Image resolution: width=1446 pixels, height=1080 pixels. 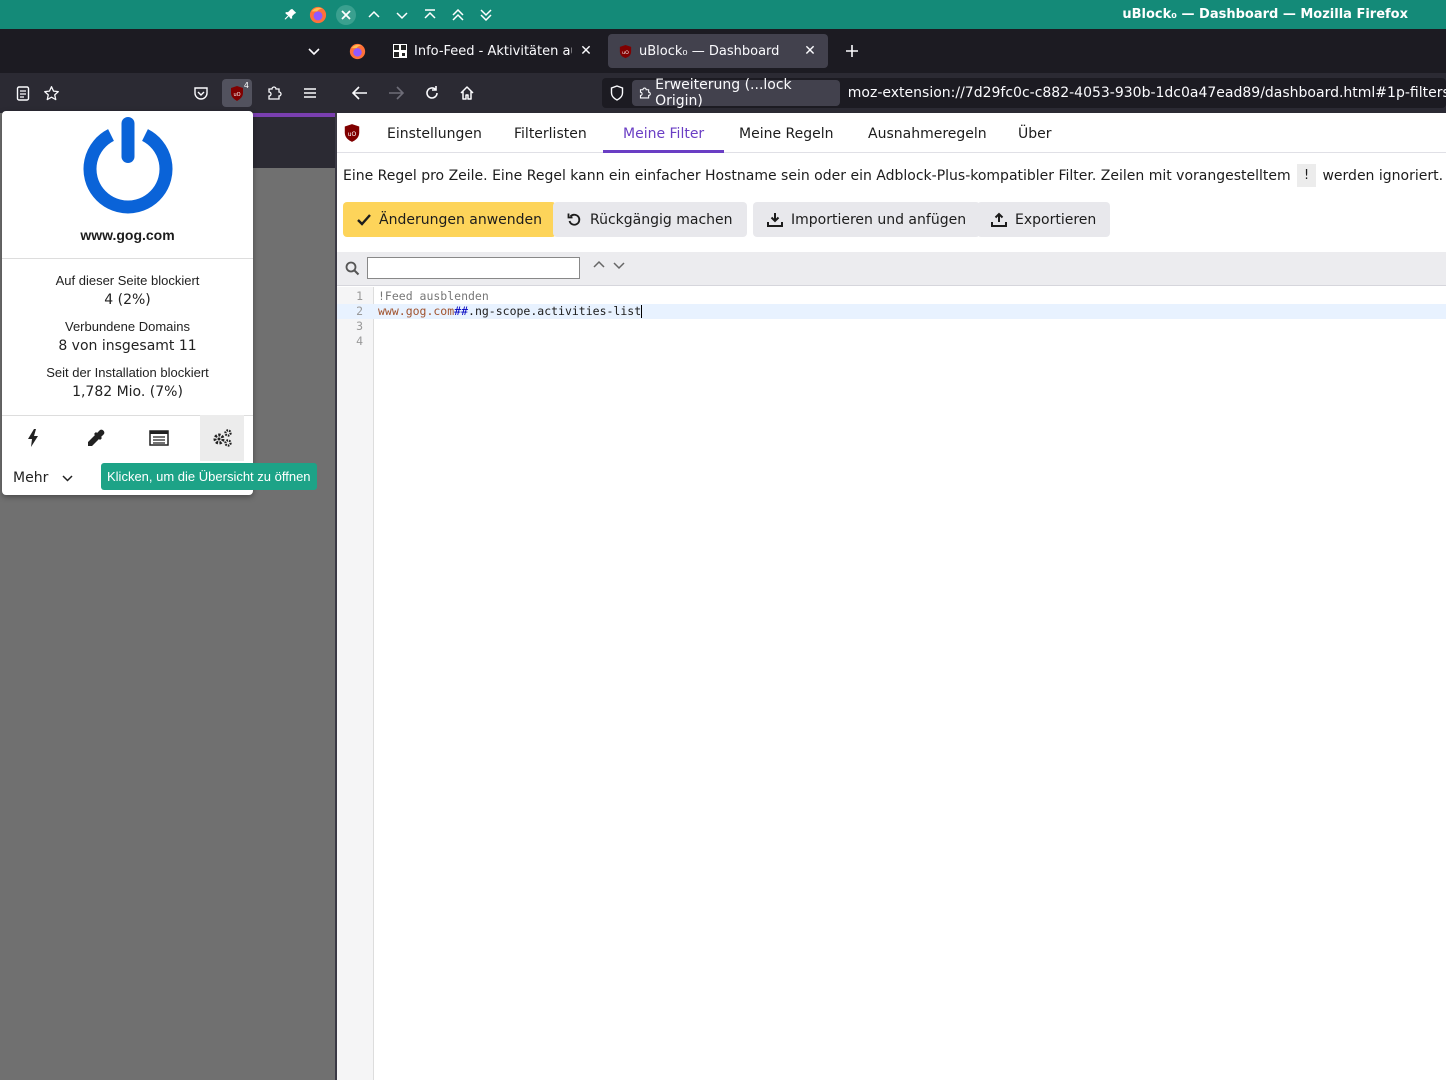 I want to click on export-label: Exportieren, so click(x=1056, y=219).